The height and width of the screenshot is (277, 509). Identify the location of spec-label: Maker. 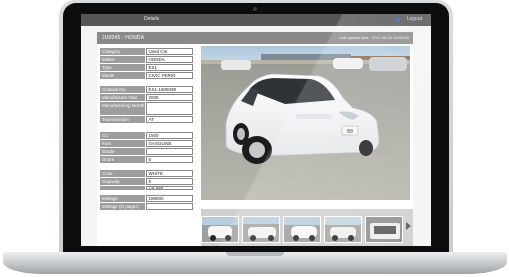
(122, 59).